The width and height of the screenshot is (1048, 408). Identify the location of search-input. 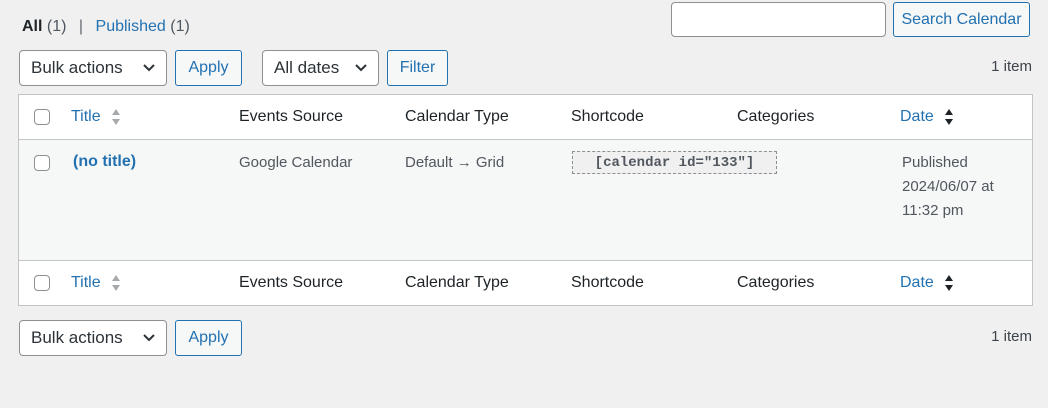
(778, 19).